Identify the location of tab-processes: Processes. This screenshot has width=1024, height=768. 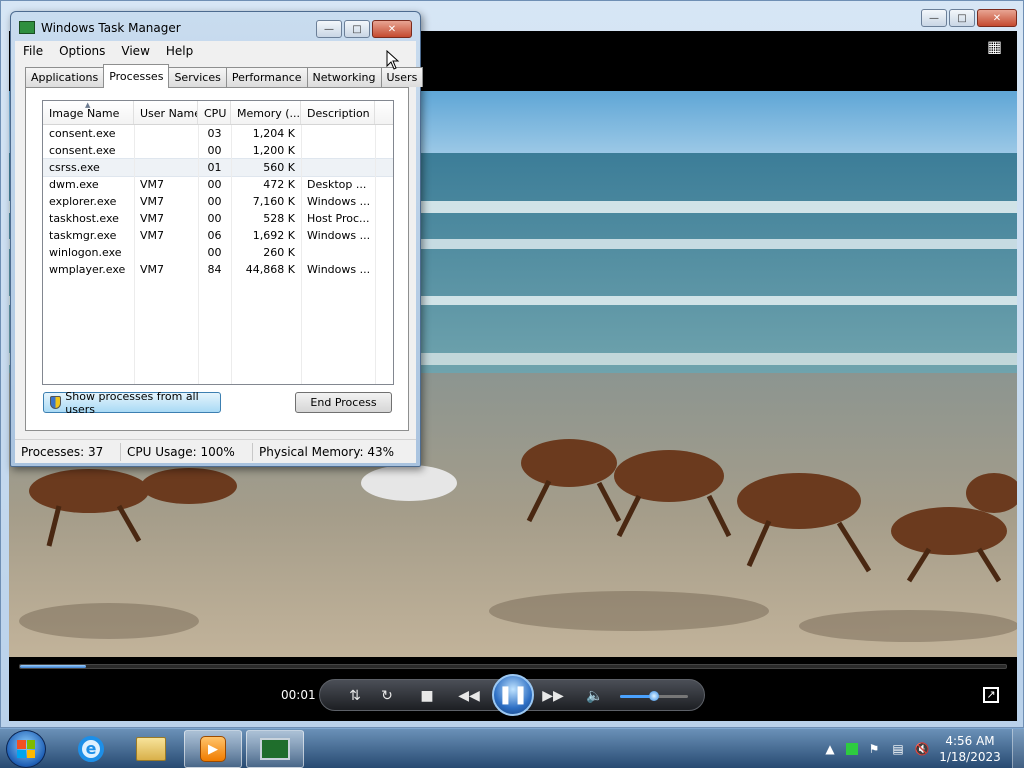
(136, 76).